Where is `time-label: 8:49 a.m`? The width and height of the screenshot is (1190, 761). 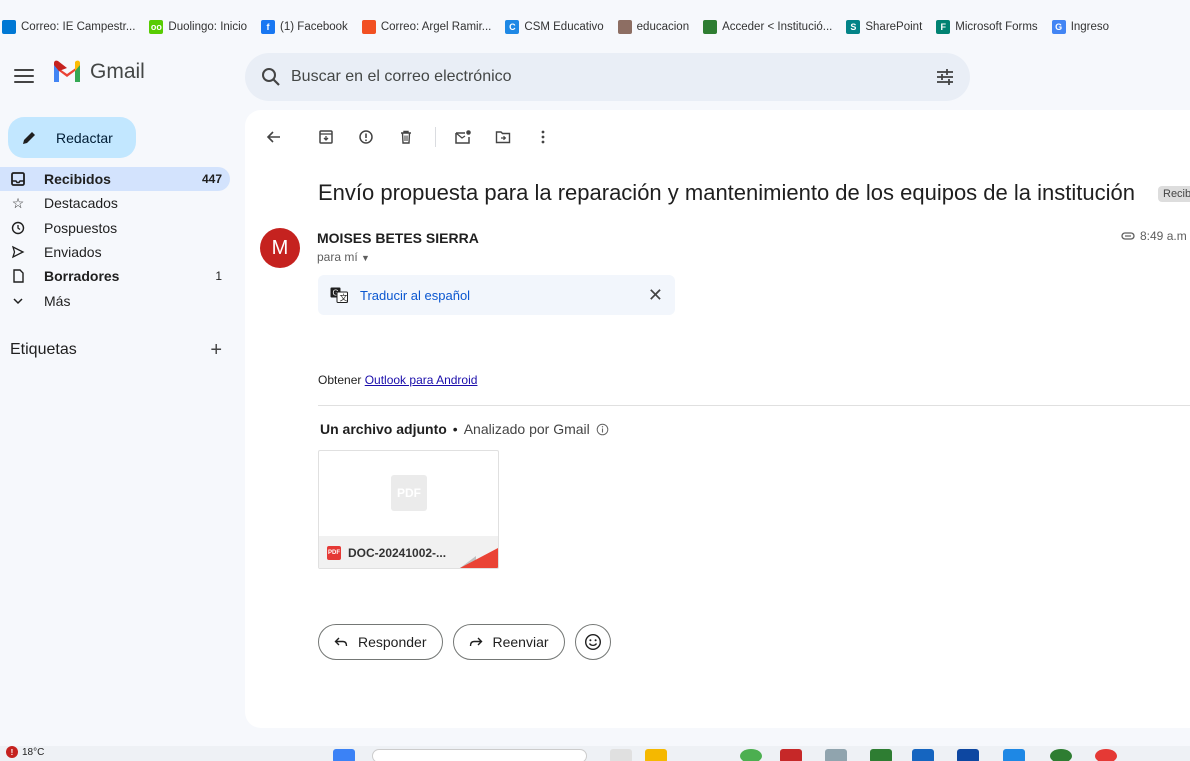
time-label: 8:49 a.m is located at coordinates (1163, 236).